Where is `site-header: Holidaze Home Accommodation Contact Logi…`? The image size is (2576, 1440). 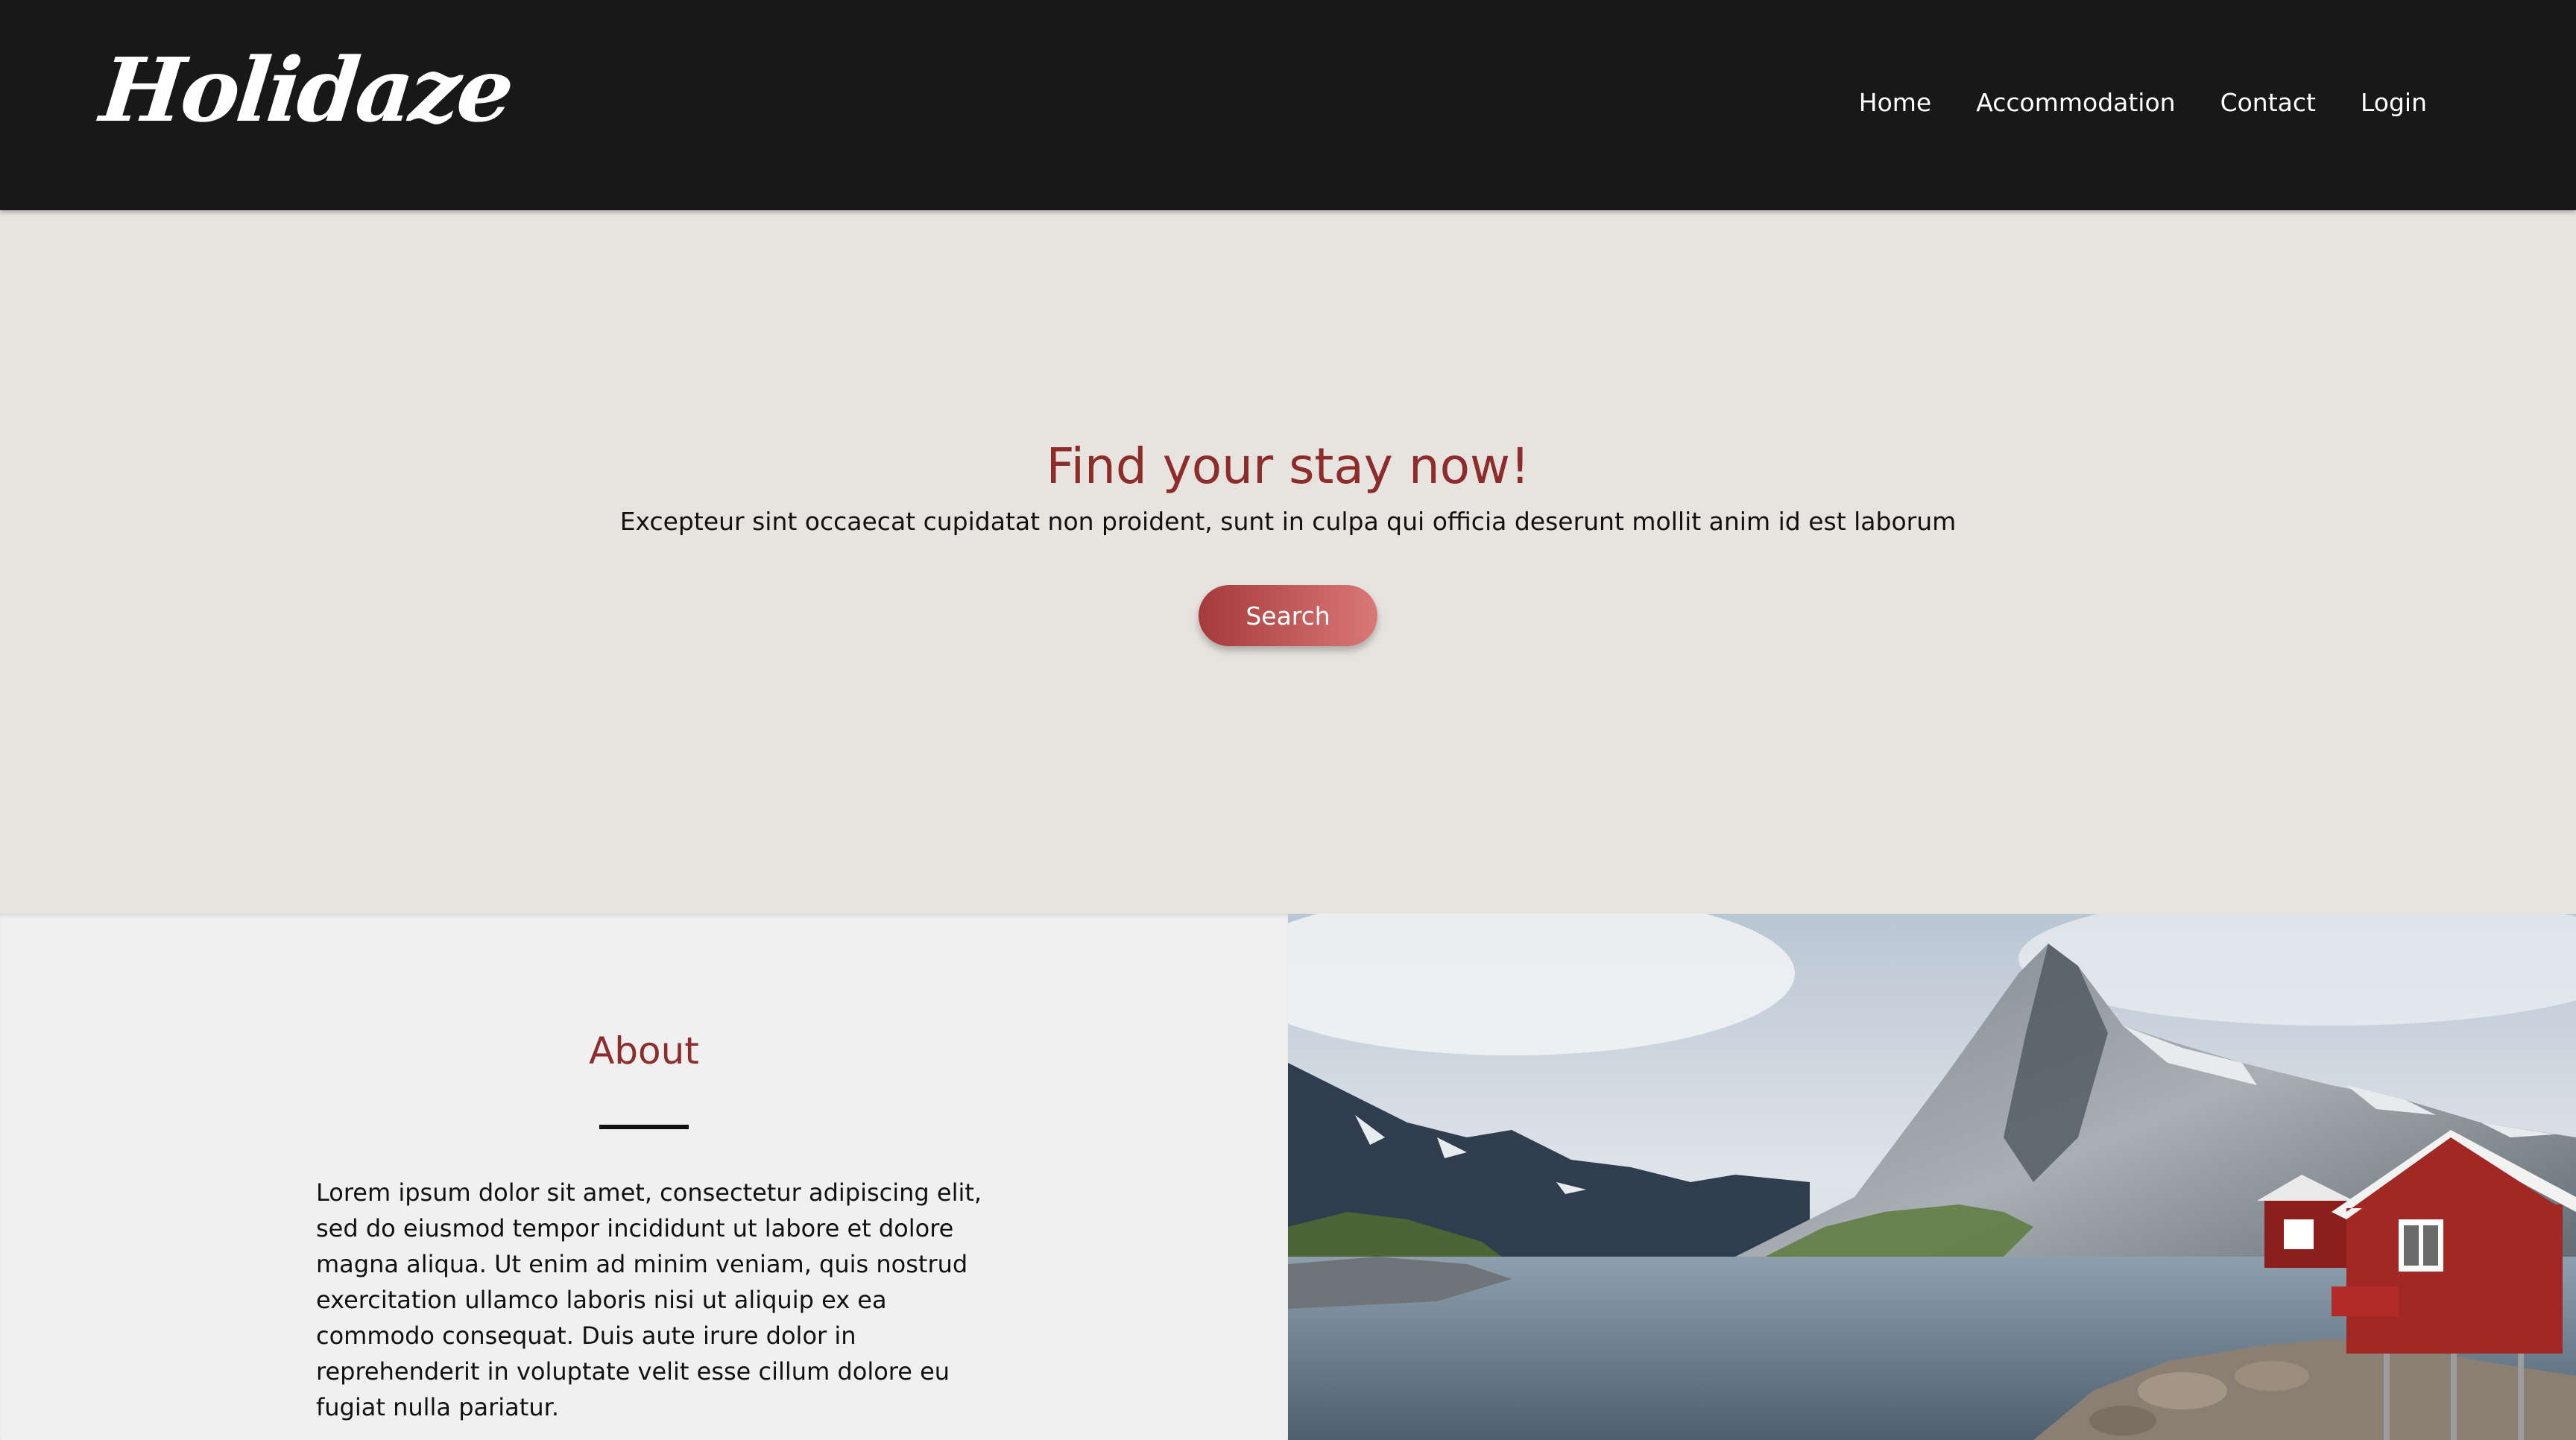 site-header: Holidaze Home Accommodation Contact Logi… is located at coordinates (1288, 105).